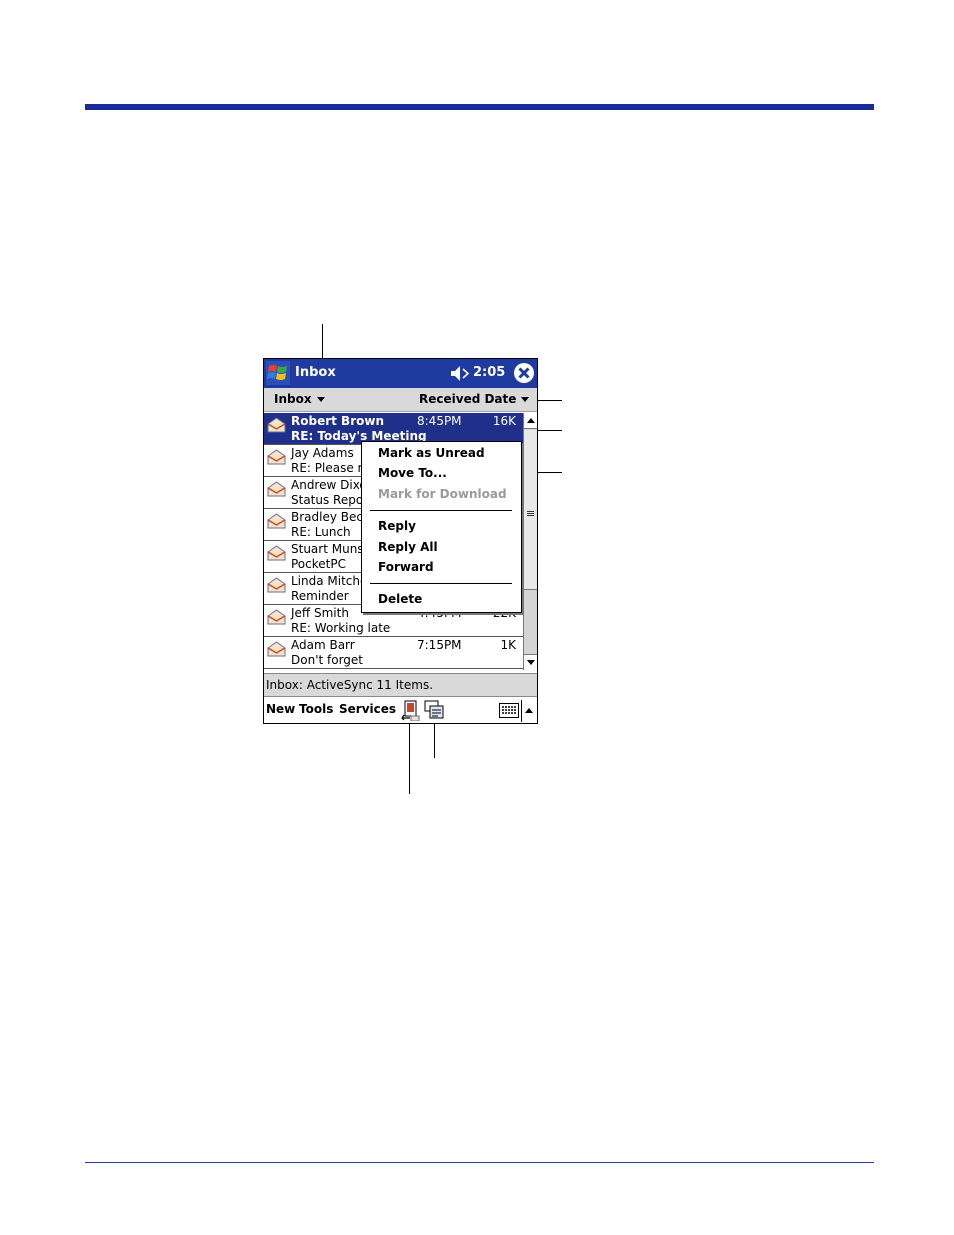  What do you see at coordinates (530, 513) in the screenshot?
I see `grip-icon` at bounding box center [530, 513].